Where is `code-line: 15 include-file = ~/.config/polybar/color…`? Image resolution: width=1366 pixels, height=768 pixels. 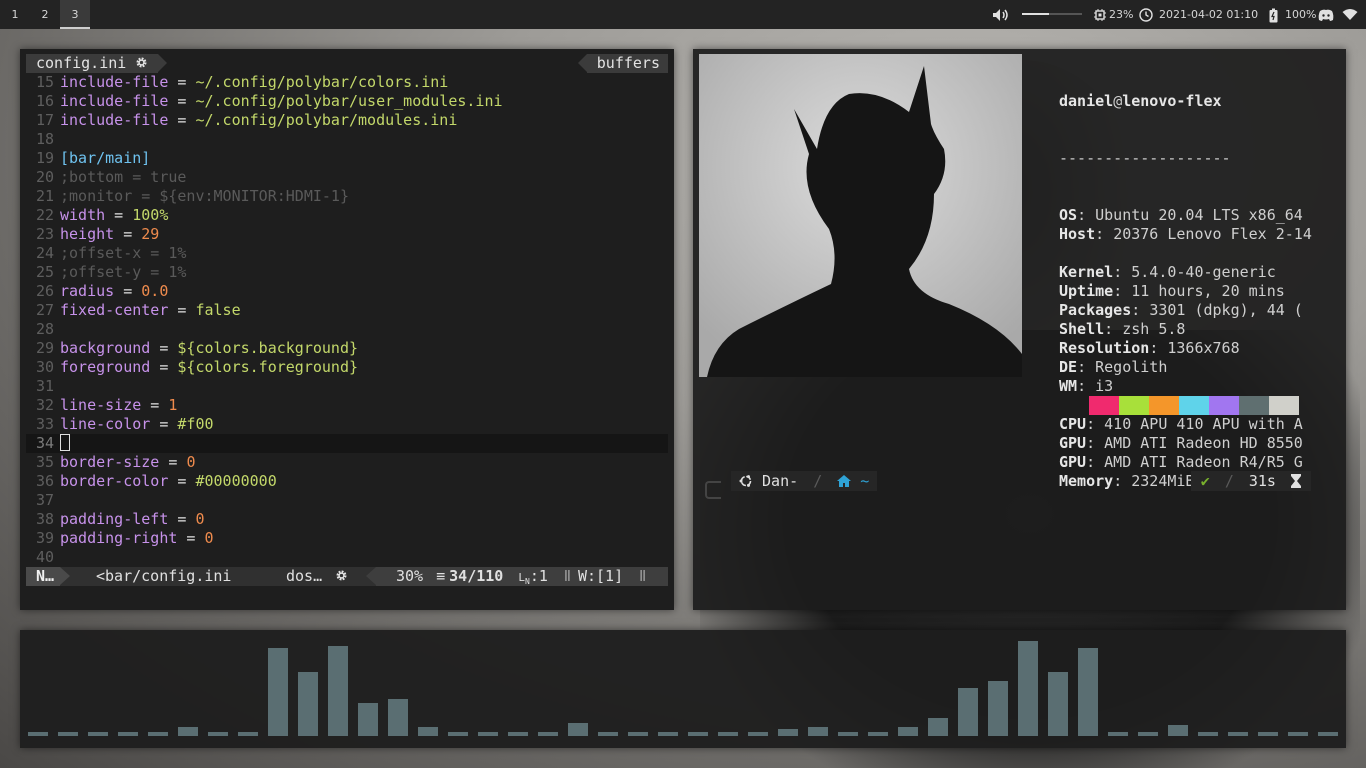
code-line: 15 include-file = ~/.config/polybar/color… is located at coordinates (347, 82).